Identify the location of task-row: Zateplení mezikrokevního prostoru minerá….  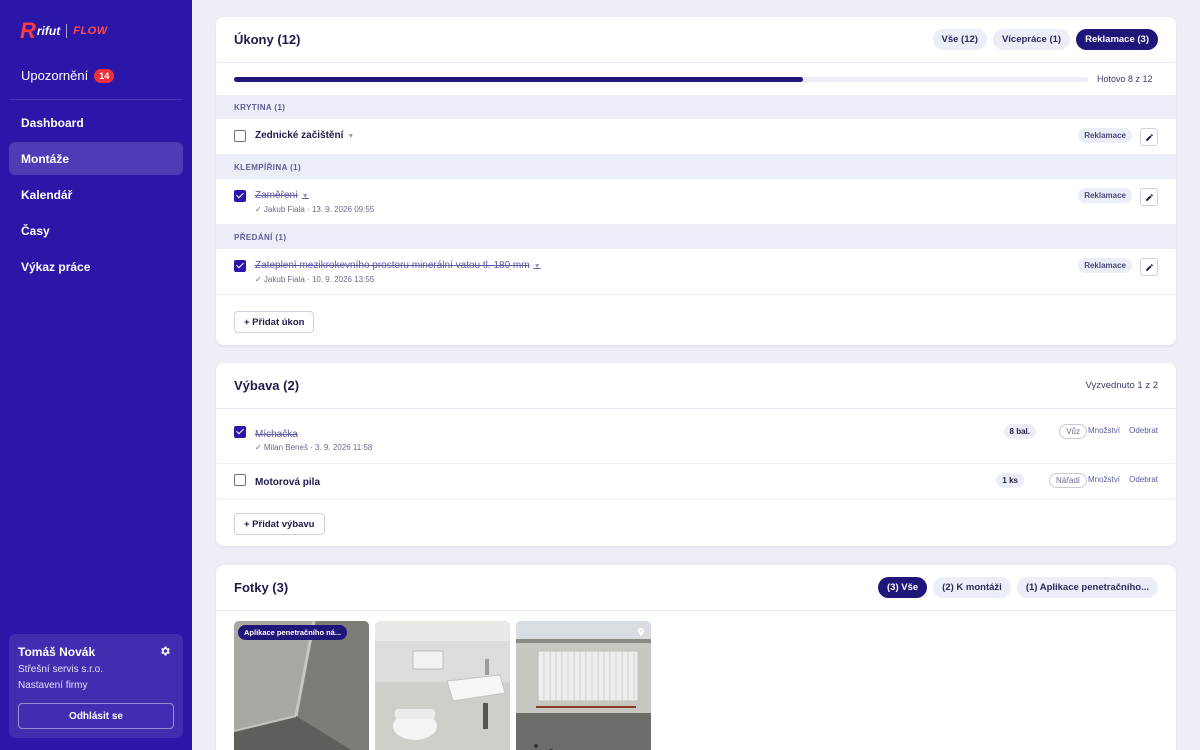
(696, 272).